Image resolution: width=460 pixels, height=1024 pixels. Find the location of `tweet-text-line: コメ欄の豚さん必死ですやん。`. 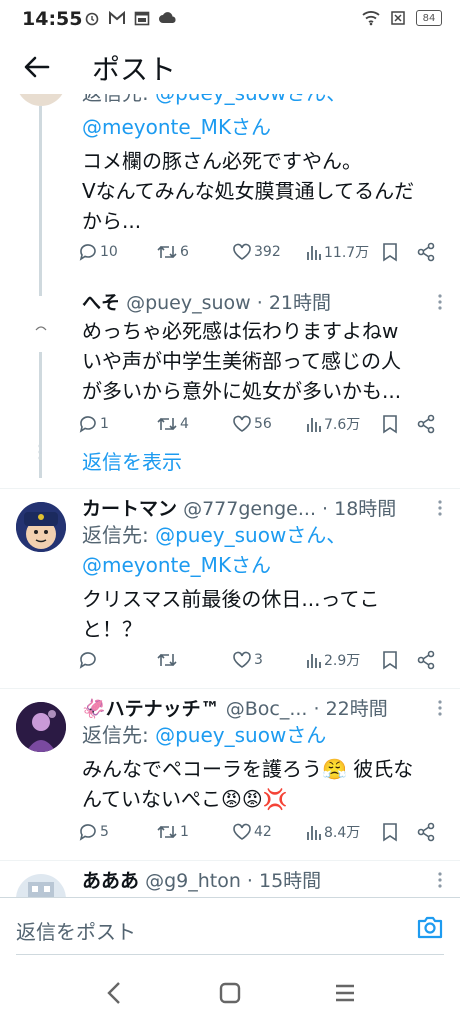

tweet-text-line: コメ欄の豚さん必死ですやん。 is located at coordinates (222, 161).